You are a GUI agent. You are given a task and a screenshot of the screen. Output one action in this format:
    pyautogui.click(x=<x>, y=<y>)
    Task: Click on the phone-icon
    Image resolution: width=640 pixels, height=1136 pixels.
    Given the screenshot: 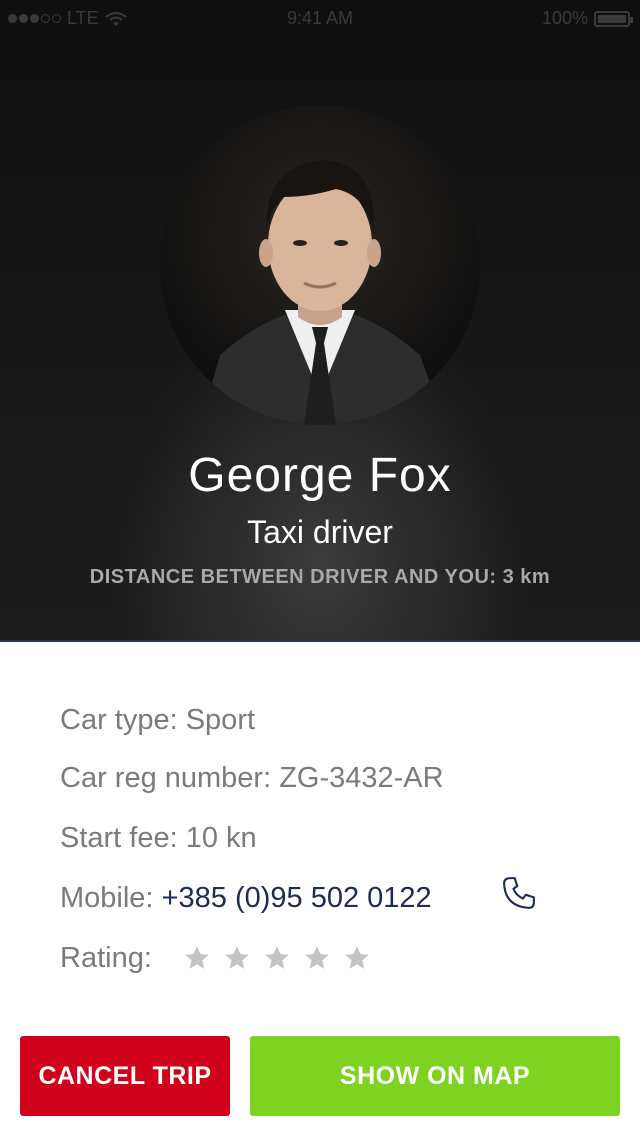 What is the action you would take?
    pyautogui.click(x=519, y=893)
    